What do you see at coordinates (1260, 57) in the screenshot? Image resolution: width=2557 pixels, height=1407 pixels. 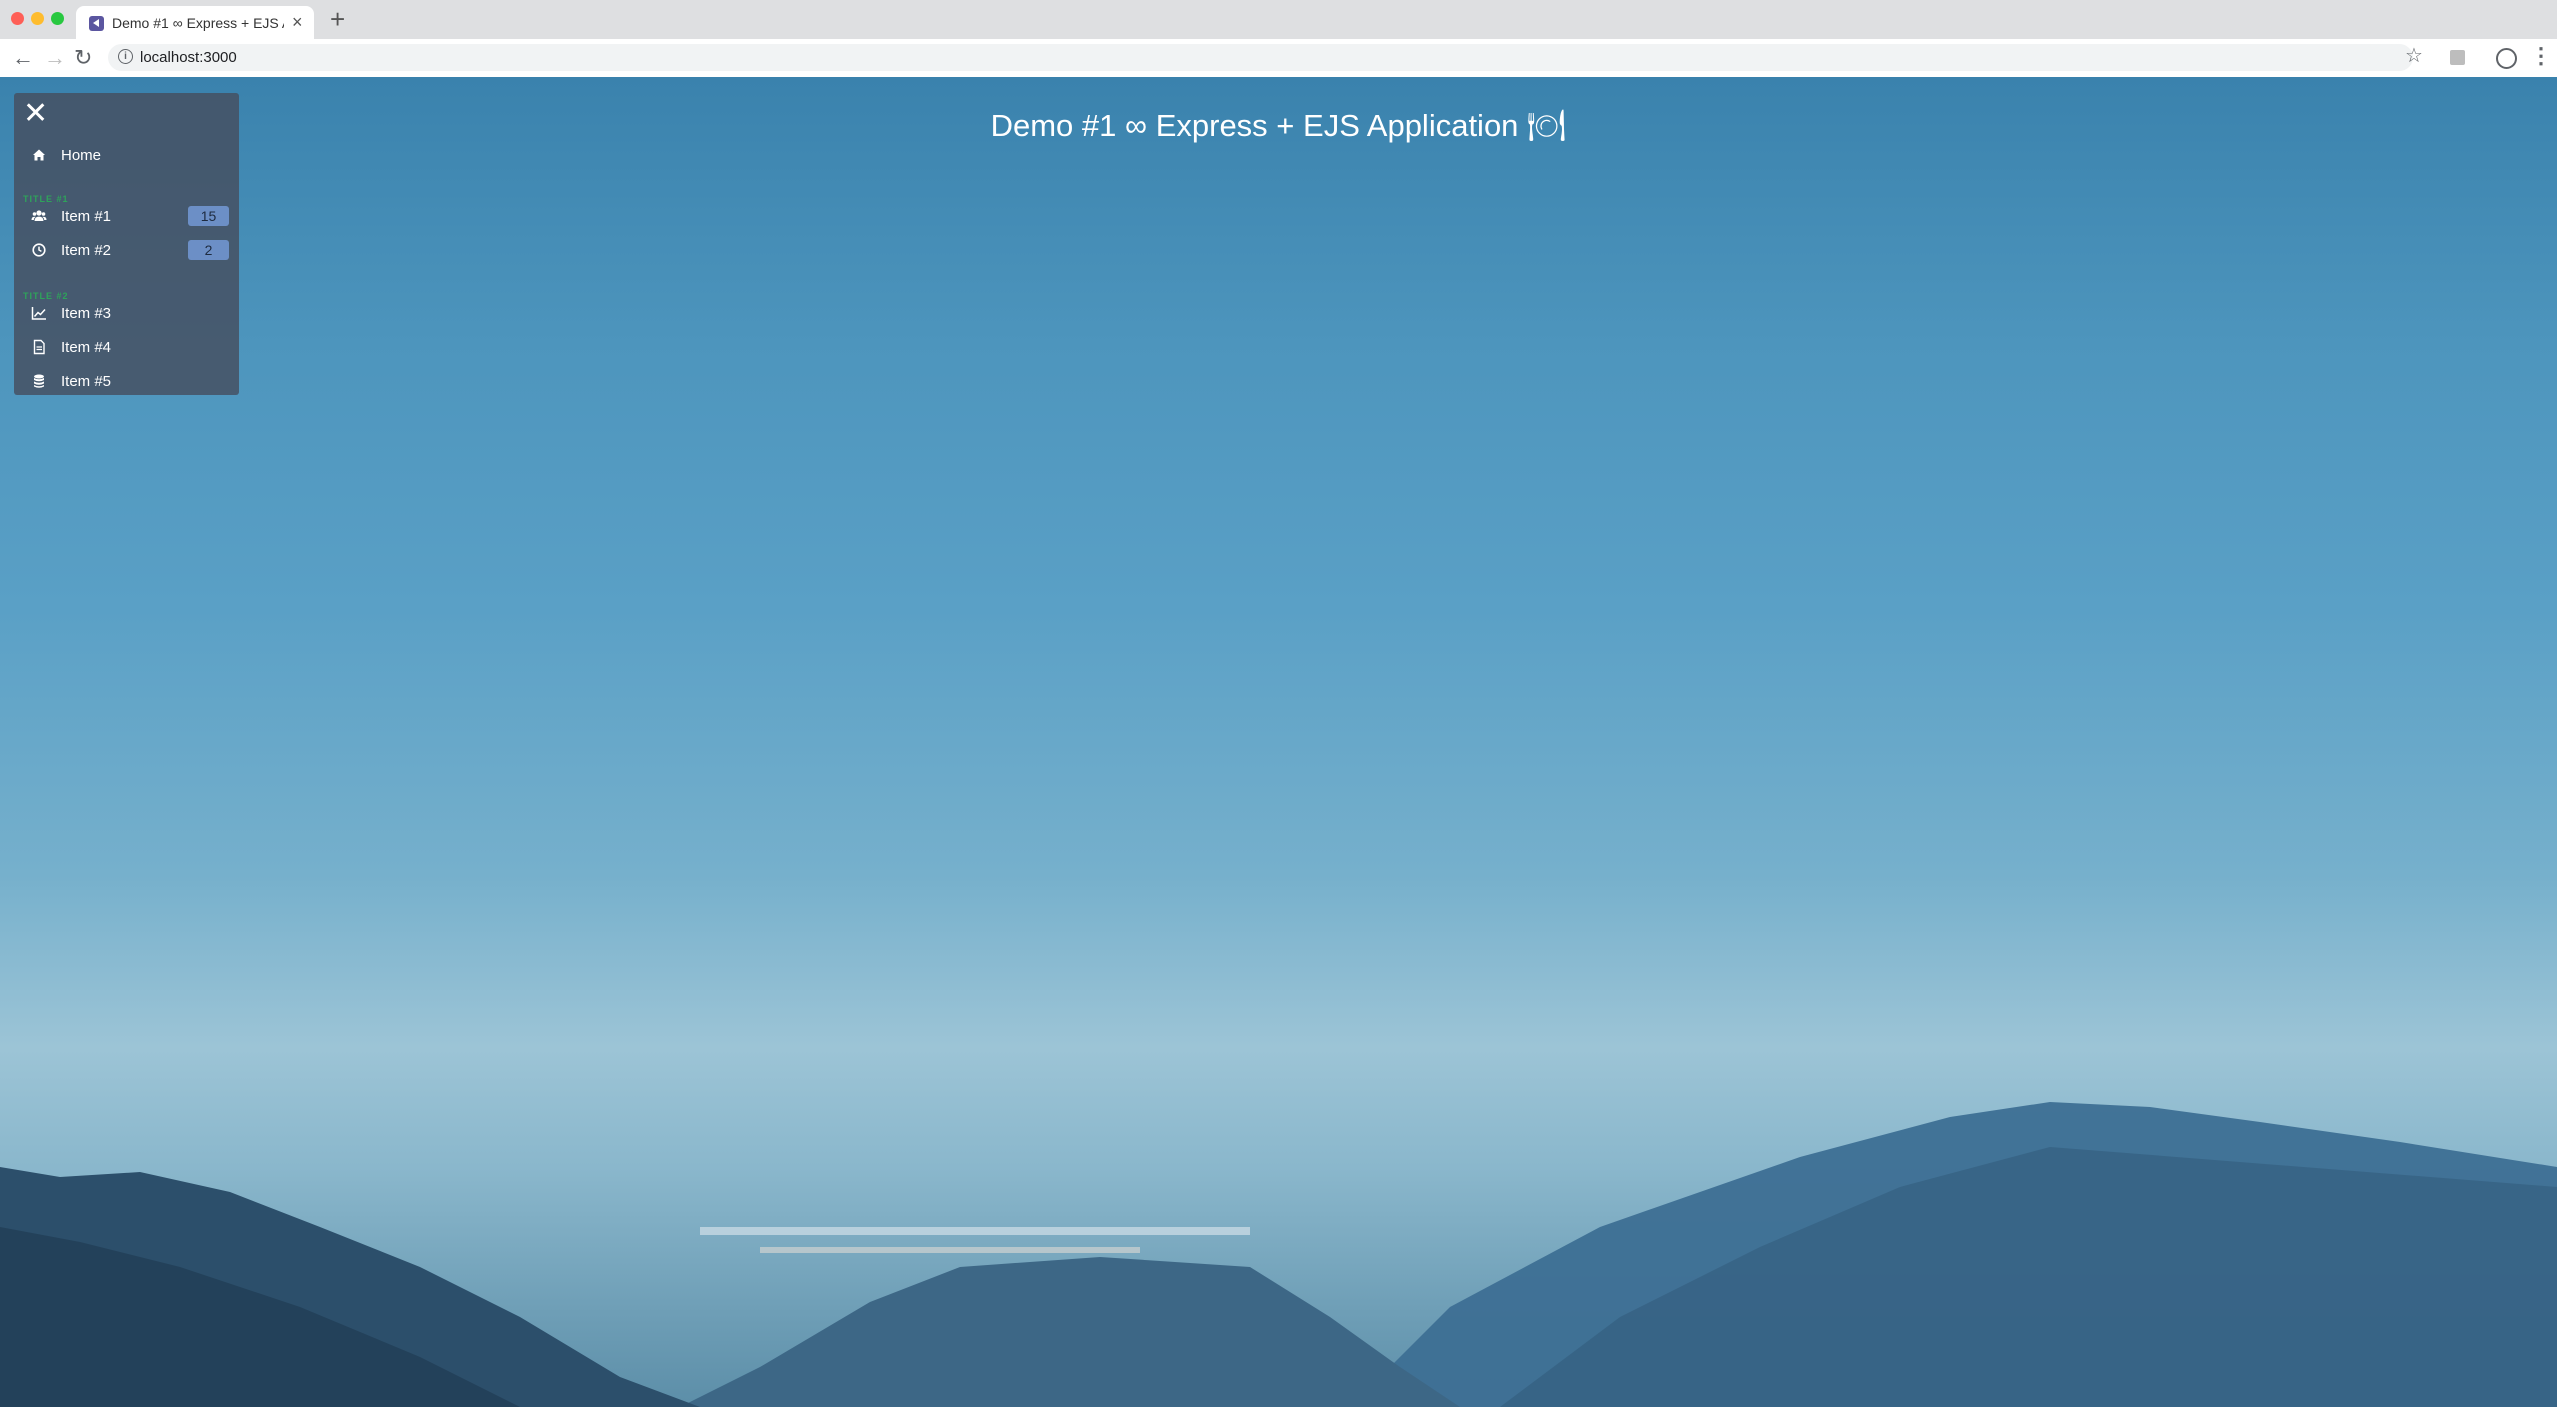 I see `address-bar: i localhost:3000` at bounding box center [1260, 57].